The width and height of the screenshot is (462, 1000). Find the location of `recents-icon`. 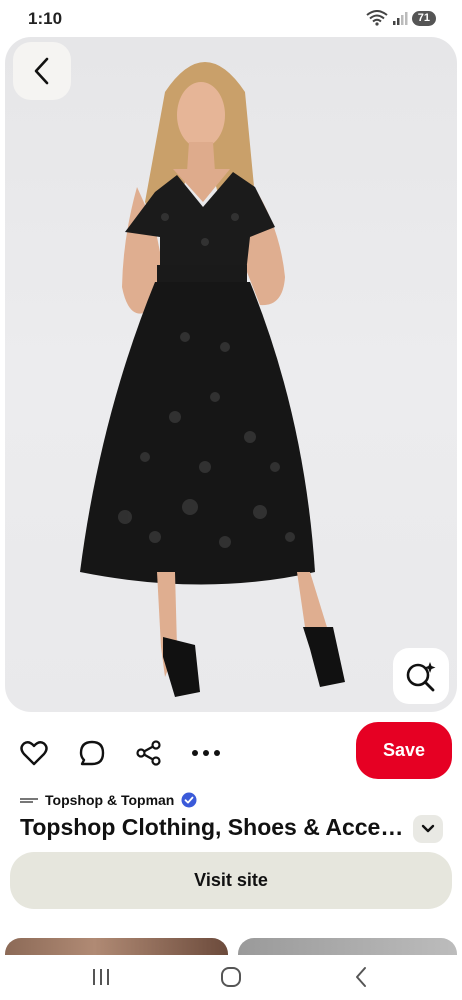

recents-icon is located at coordinates (101, 977).